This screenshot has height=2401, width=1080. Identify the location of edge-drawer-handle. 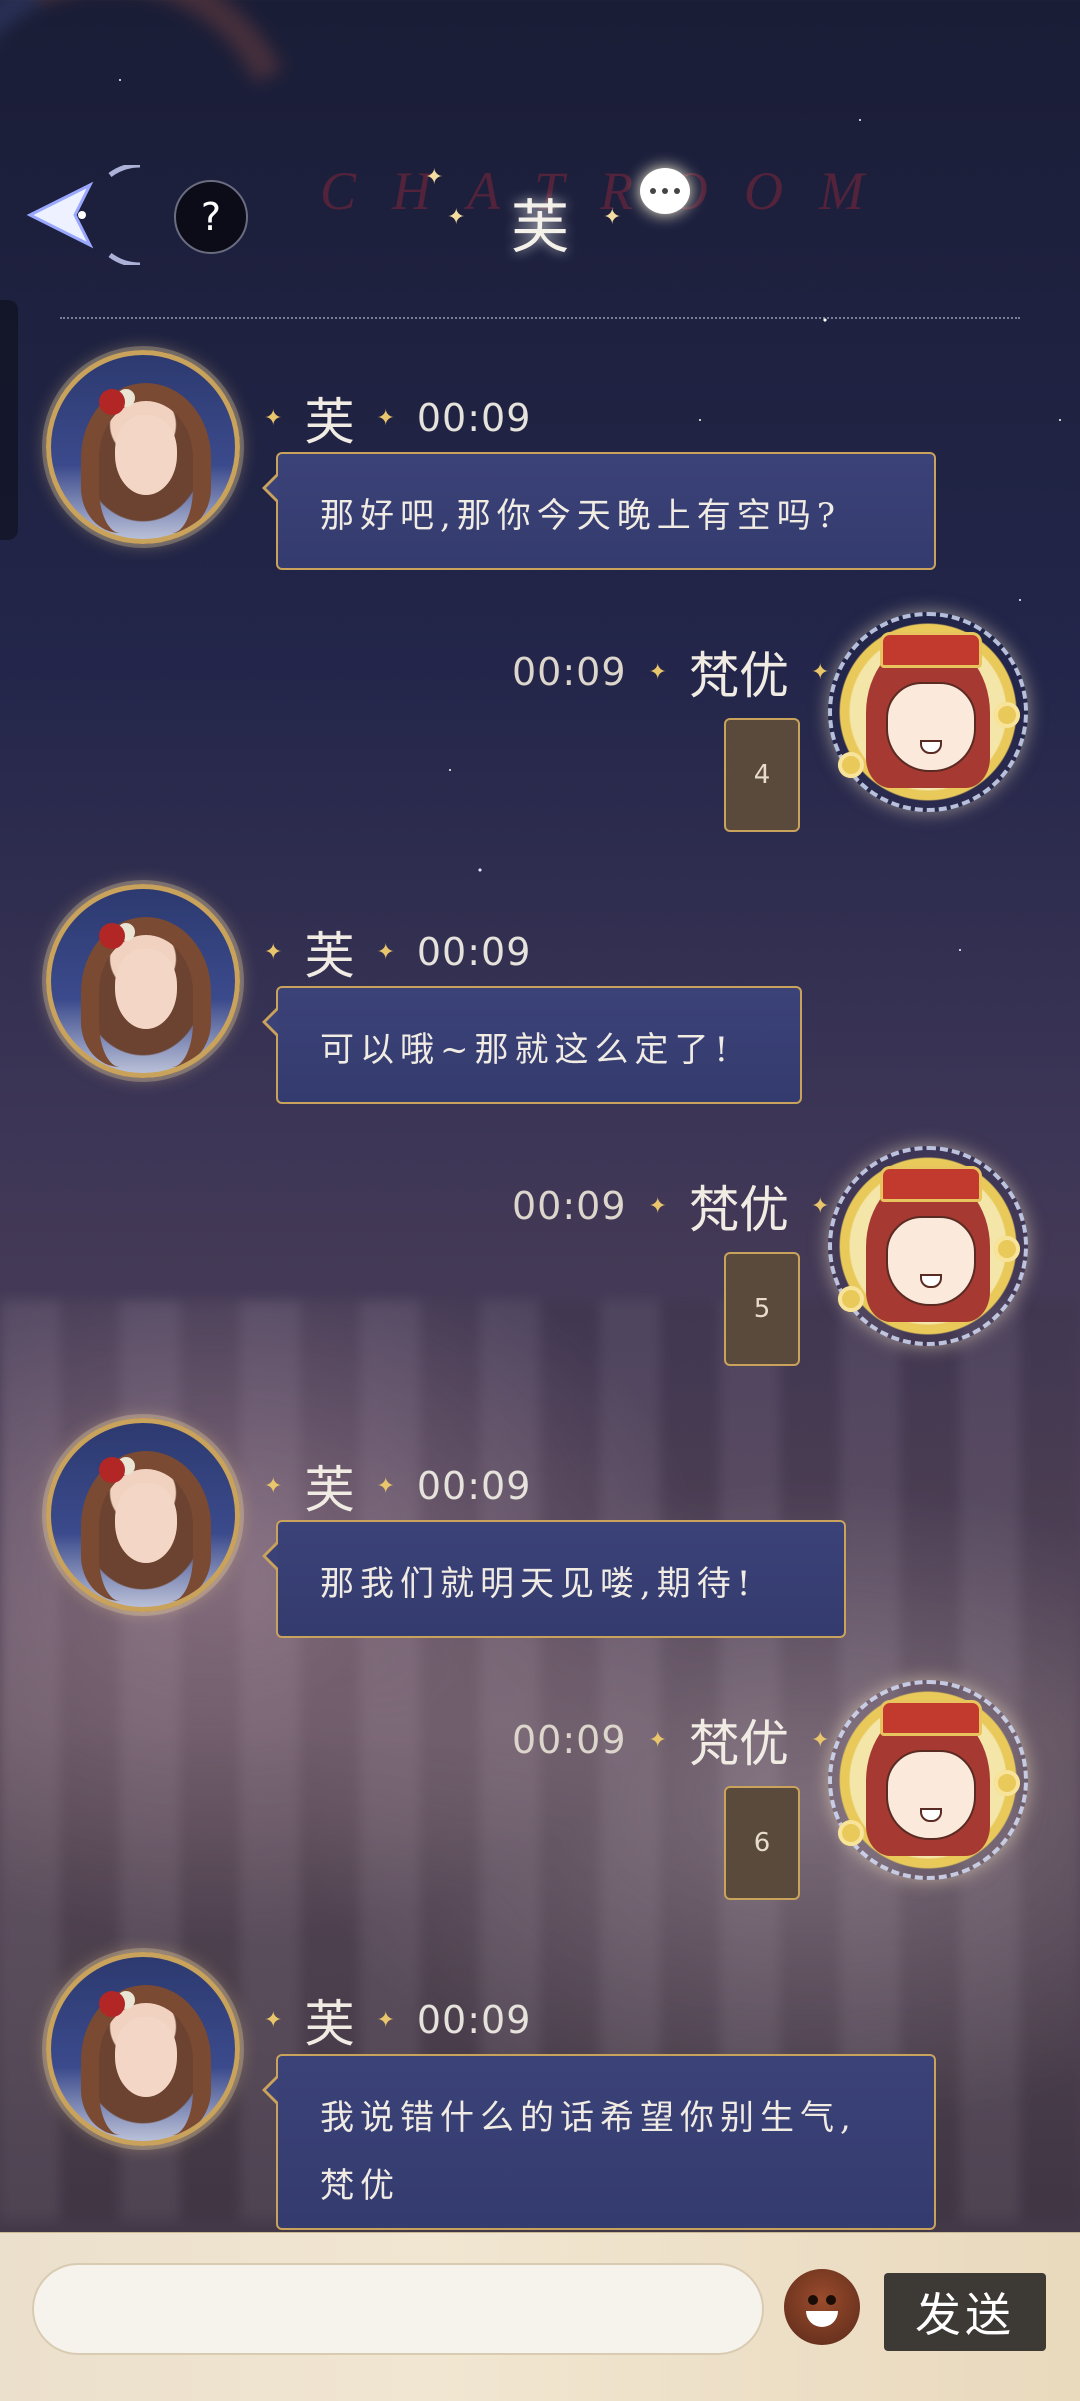
(9, 420).